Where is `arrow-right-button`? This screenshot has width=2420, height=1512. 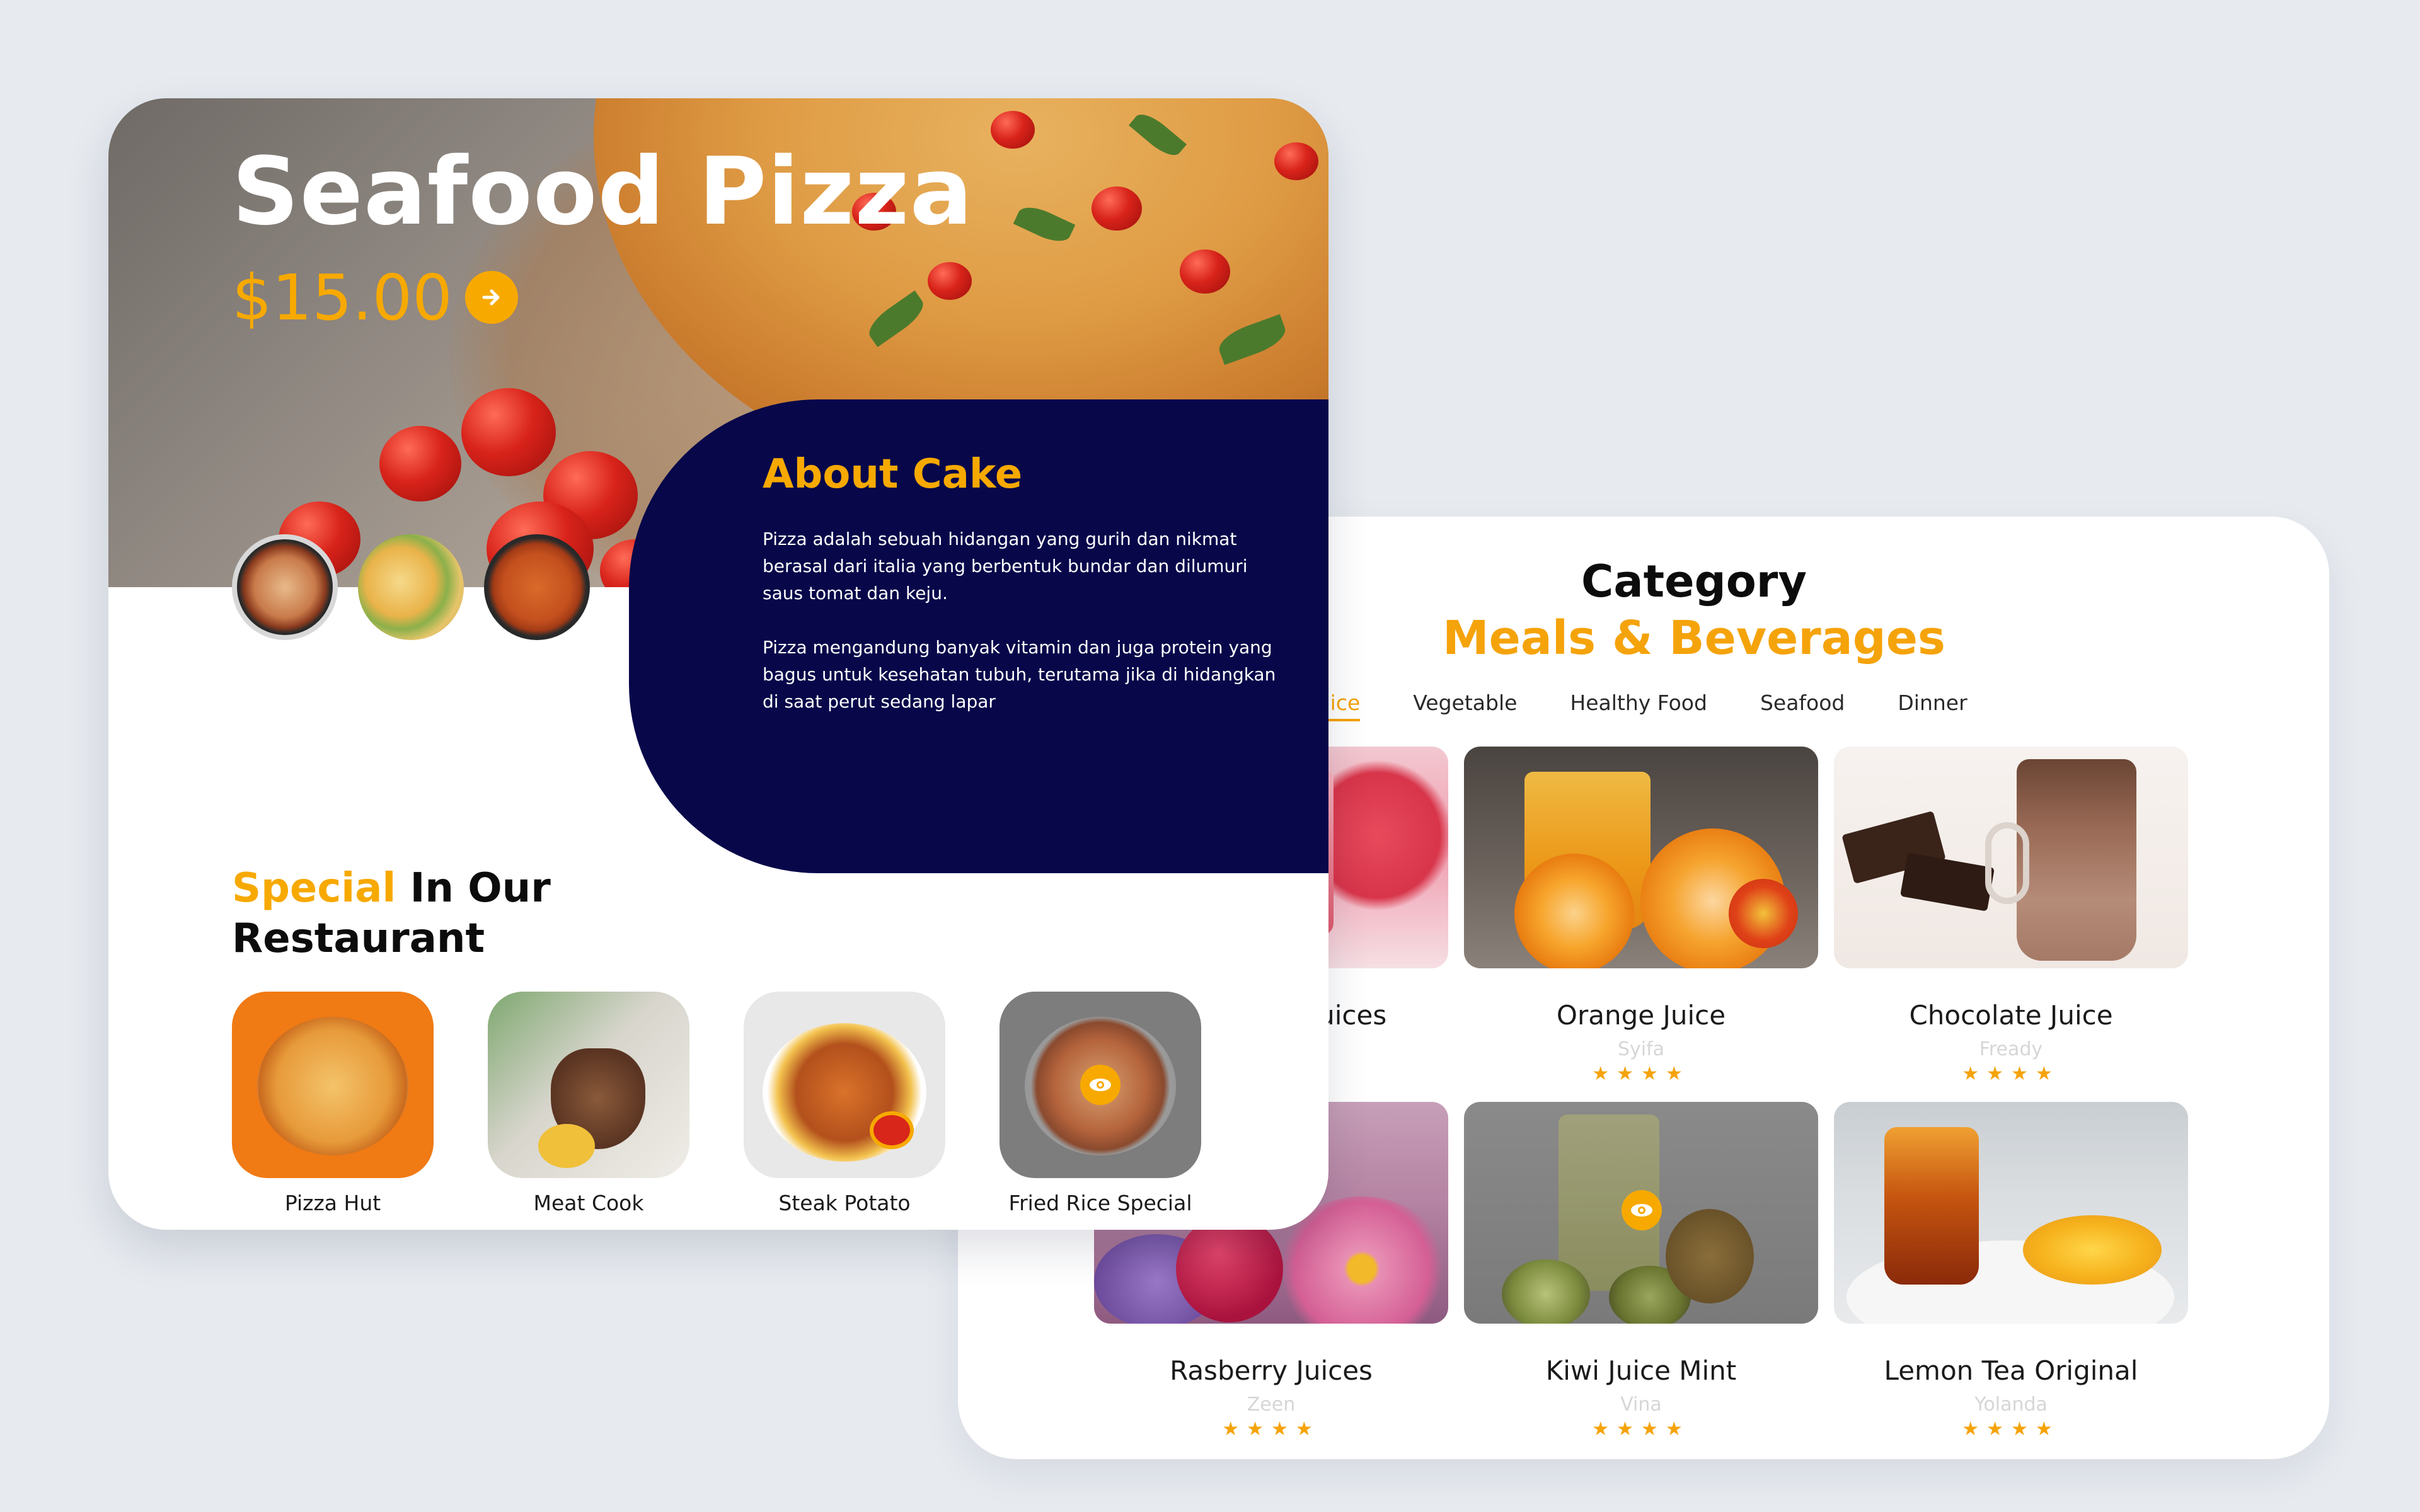
arrow-right-button is located at coordinates (492, 297).